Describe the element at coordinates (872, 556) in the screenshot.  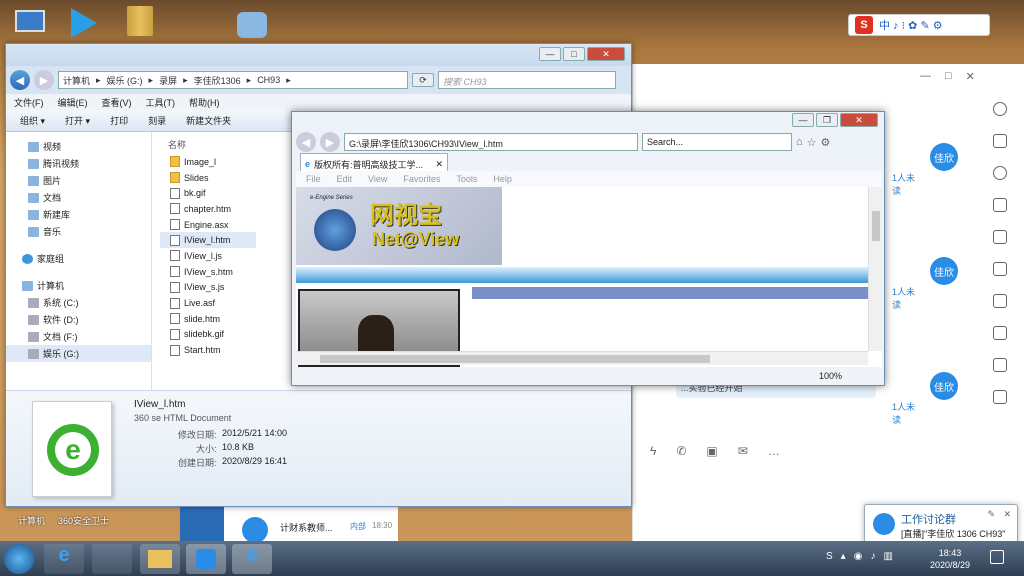
I see `volume-icon: ♪` at that location.